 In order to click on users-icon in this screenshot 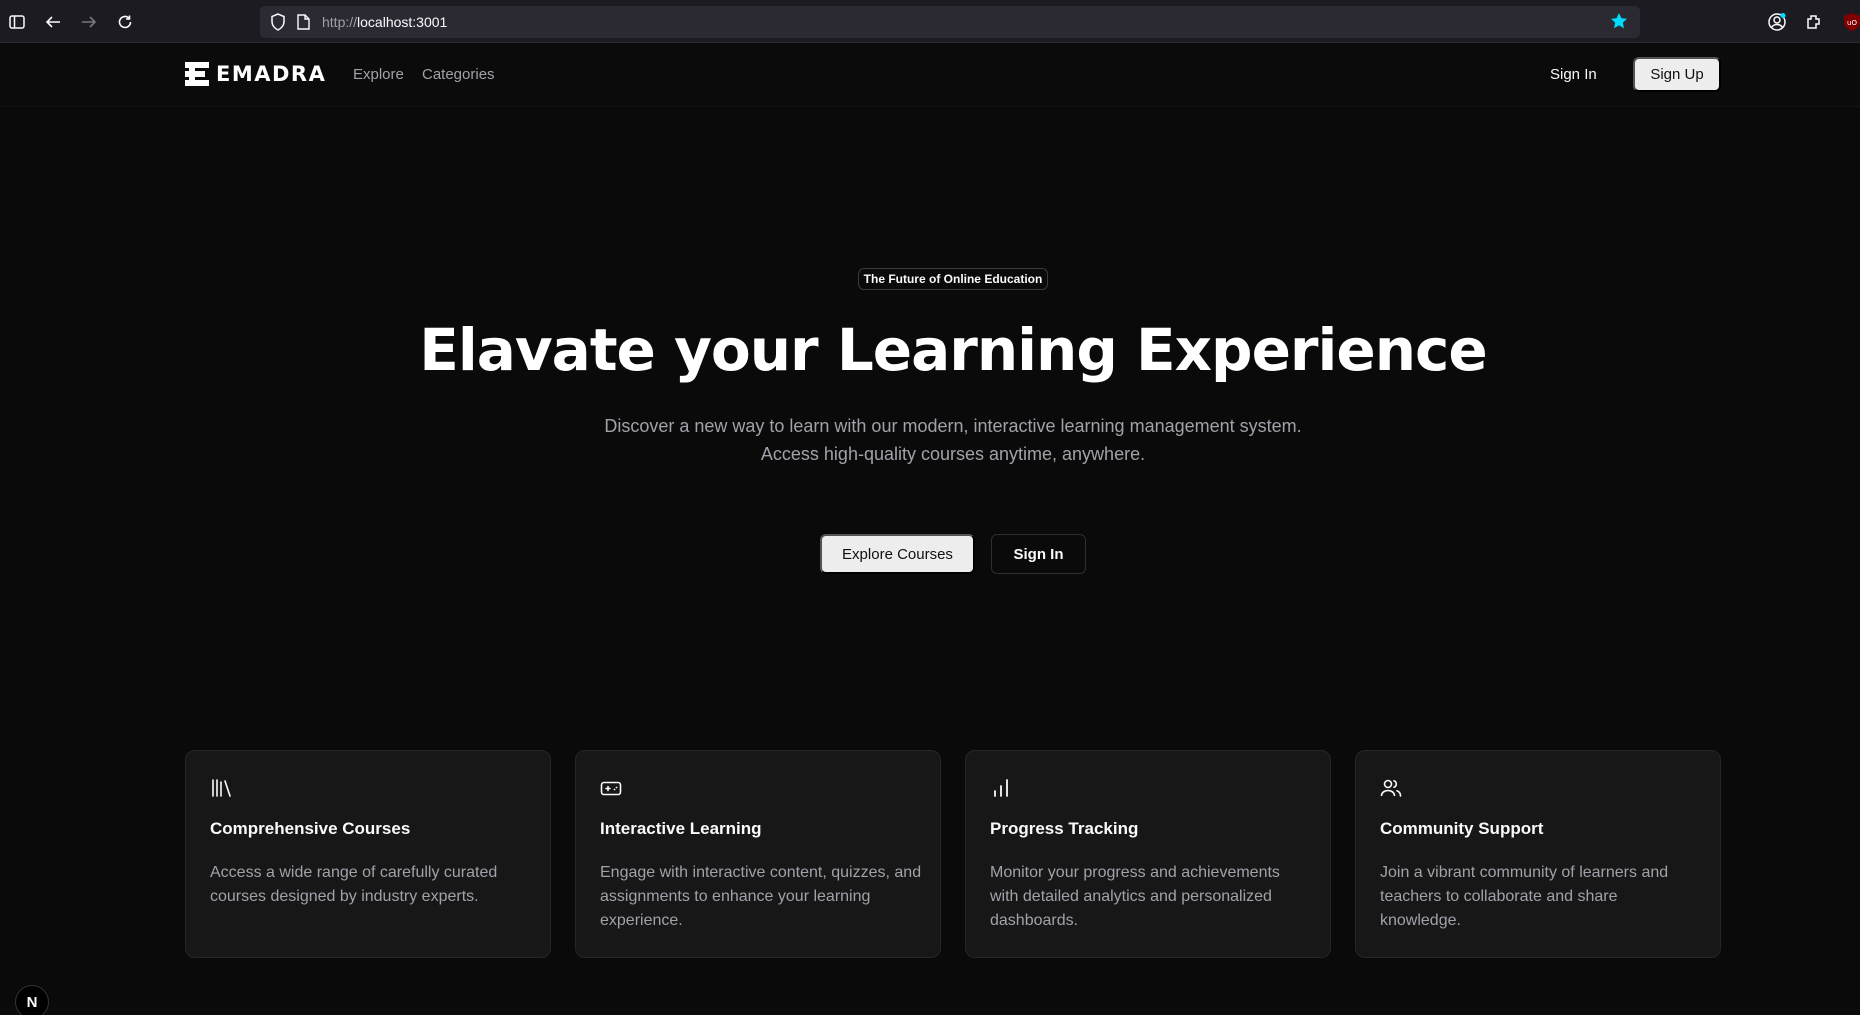, I will do `click(1391, 788)`.